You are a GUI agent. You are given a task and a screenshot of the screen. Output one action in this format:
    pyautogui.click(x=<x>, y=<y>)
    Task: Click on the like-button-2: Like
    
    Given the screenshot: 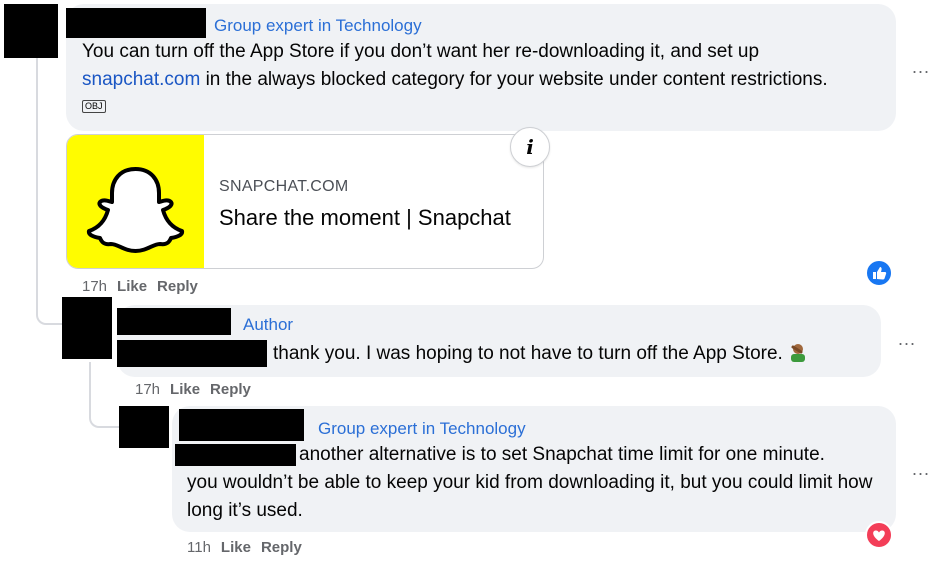 What is the action you would take?
    pyautogui.click(x=185, y=389)
    